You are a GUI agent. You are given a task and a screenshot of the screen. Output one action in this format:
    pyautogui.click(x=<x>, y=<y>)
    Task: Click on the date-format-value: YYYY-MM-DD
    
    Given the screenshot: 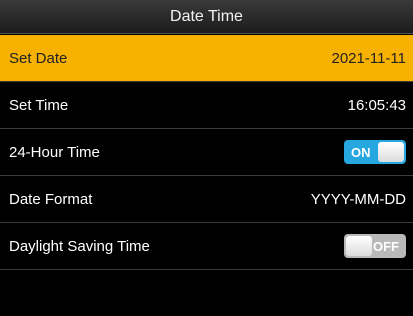 What is the action you would take?
    pyautogui.click(x=358, y=199)
    